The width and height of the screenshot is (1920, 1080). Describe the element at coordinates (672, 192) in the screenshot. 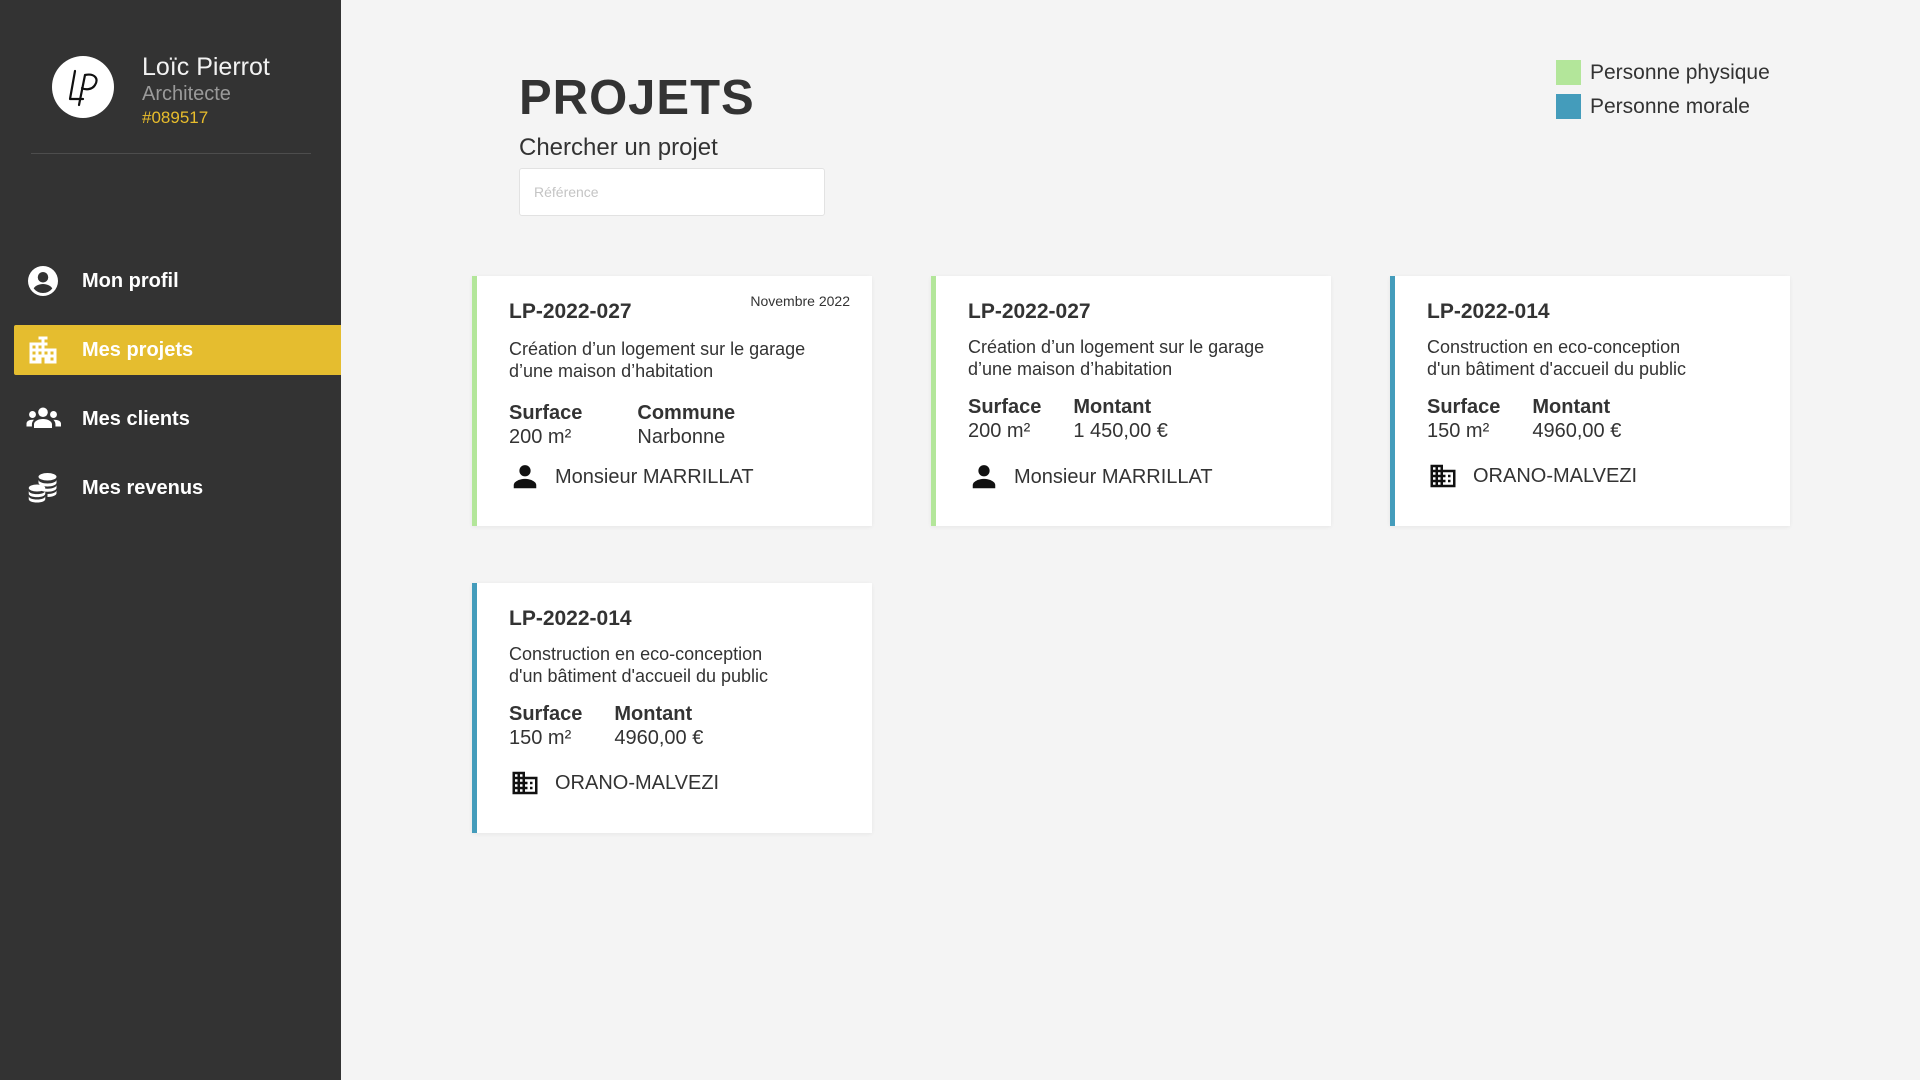

I see `search-input` at that location.